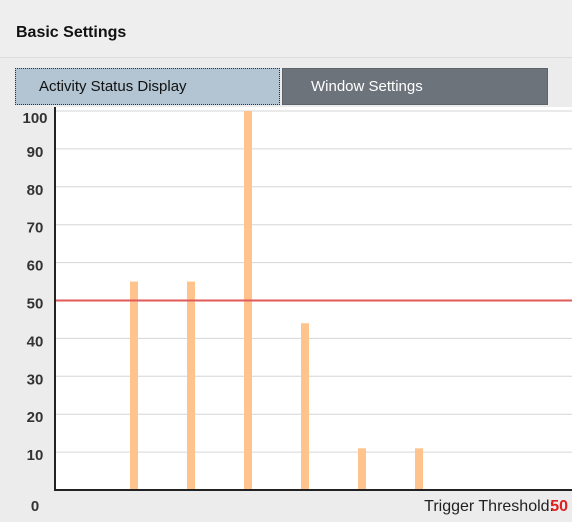 The width and height of the screenshot is (572, 522). I want to click on threshold-value: 50, so click(559, 506).